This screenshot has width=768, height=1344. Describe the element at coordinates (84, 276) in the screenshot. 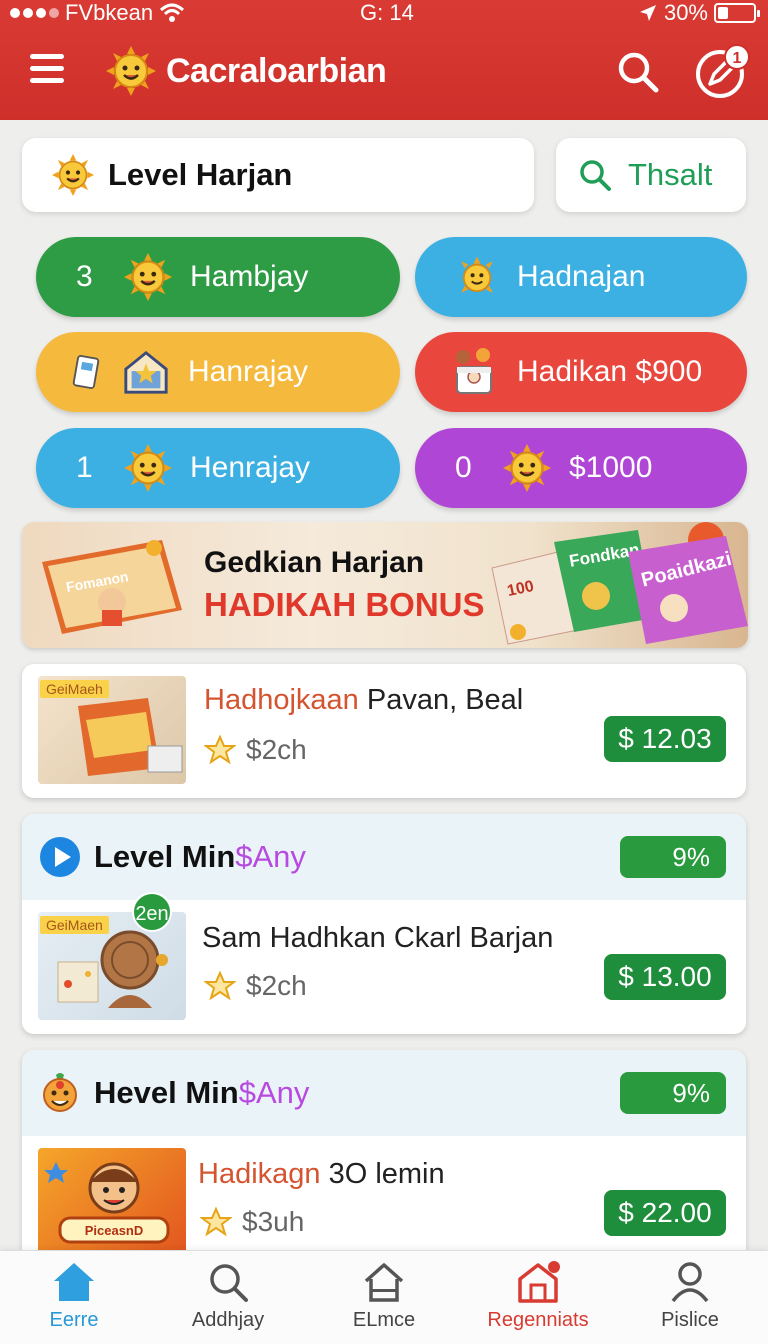

I see `quick-button-count: 3` at that location.